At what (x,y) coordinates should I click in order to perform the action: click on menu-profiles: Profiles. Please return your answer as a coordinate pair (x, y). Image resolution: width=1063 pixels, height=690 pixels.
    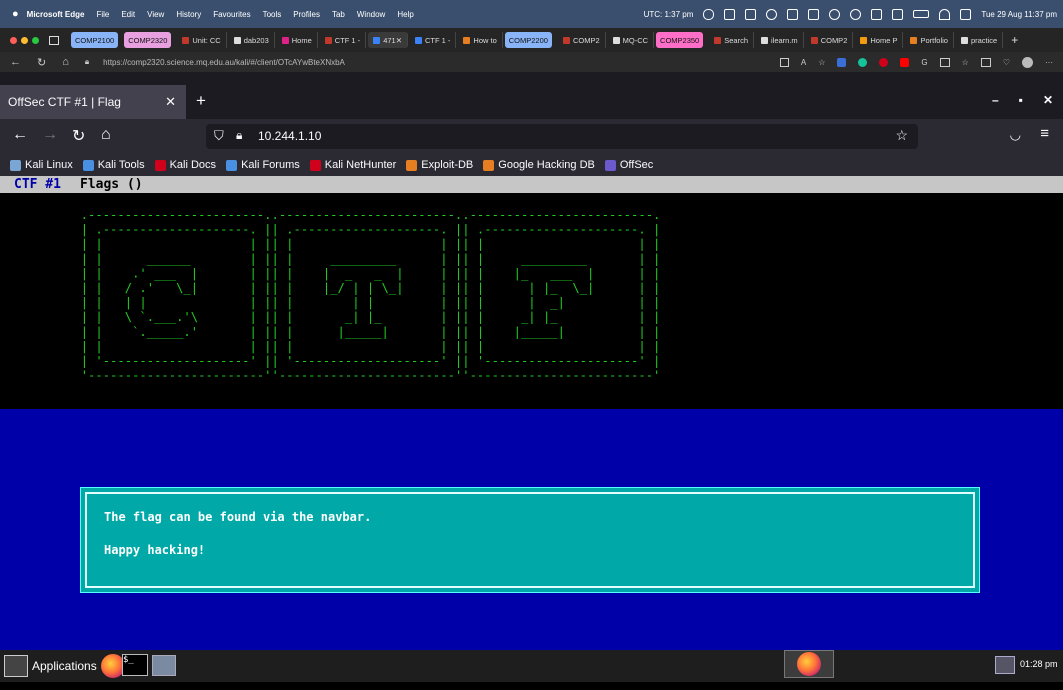
    Looking at the image, I should click on (306, 14).